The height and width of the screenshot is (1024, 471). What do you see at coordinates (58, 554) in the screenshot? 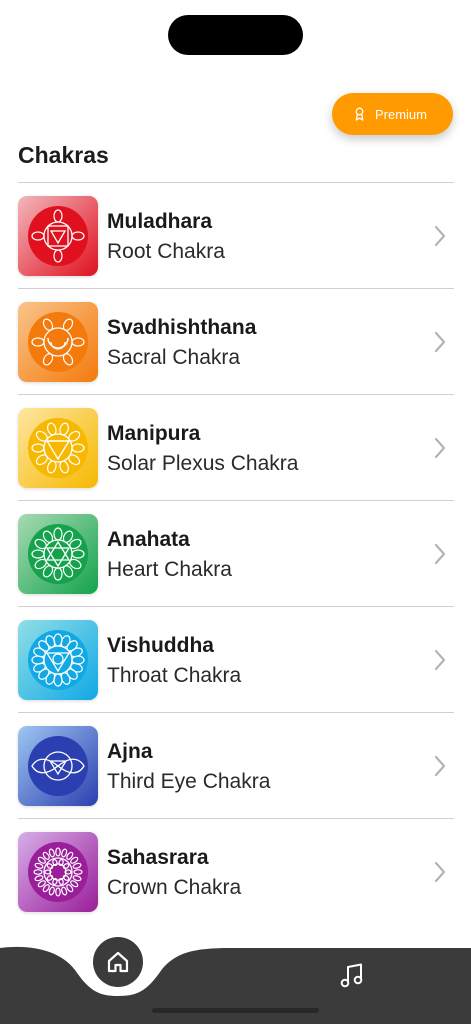
I see `anahata-symbol-icon` at bounding box center [58, 554].